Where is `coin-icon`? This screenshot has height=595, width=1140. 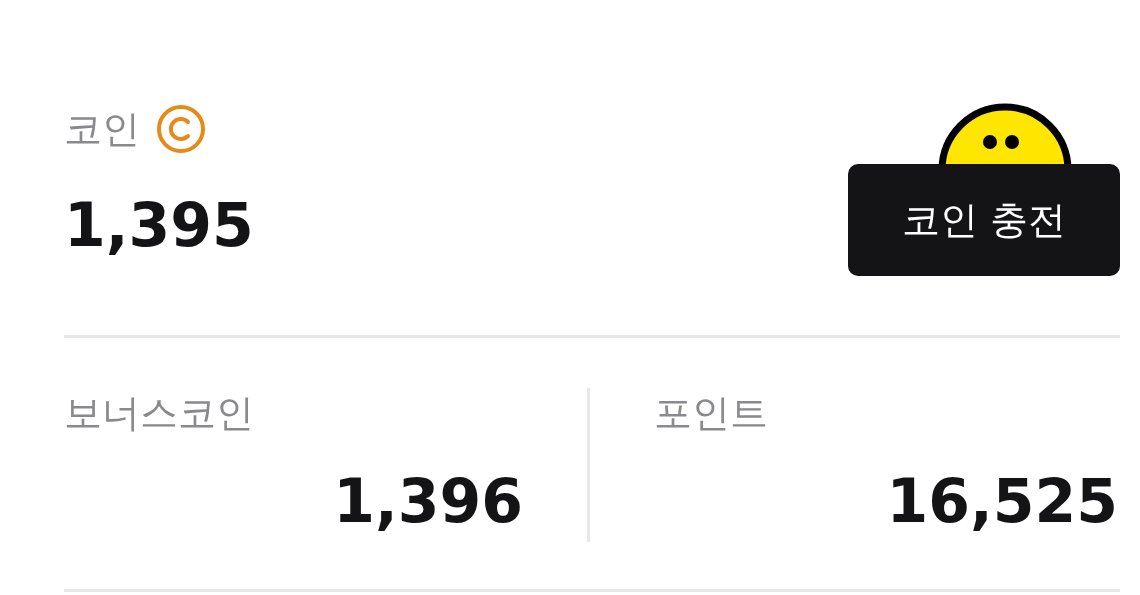
coin-icon is located at coordinates (181, 129).